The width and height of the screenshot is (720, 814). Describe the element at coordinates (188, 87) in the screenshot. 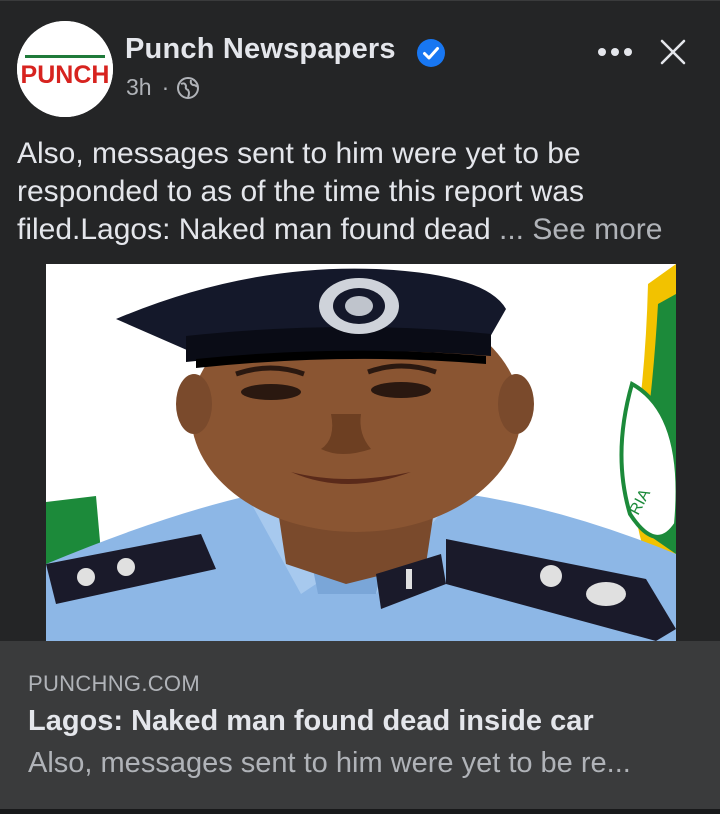

I see `globe-icon` at that location.